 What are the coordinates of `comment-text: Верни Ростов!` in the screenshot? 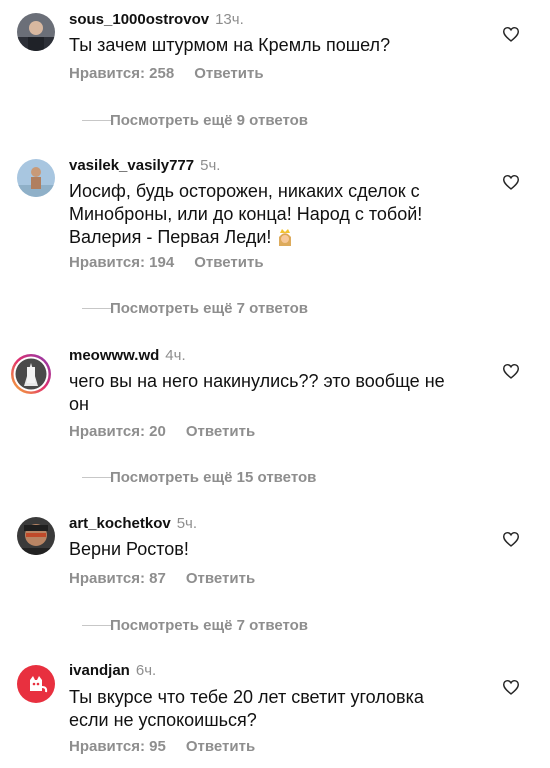 It's located at (129, 549).